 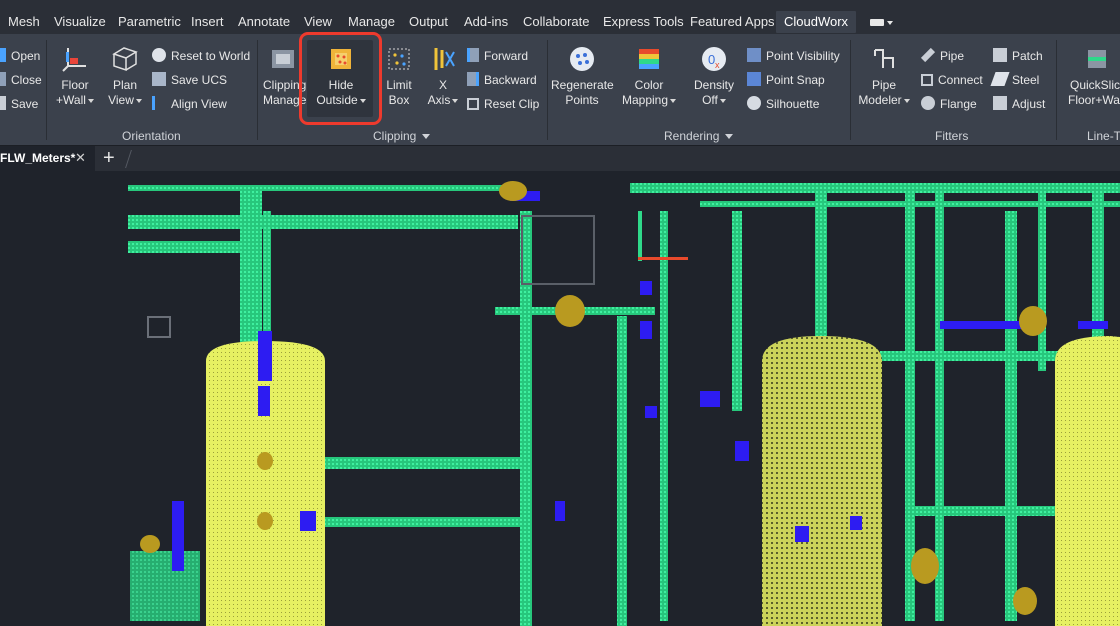 What do you see at coordinates (159, 327) in the screenshot?
I see `pipe-support` at bounding box center [159, 327].